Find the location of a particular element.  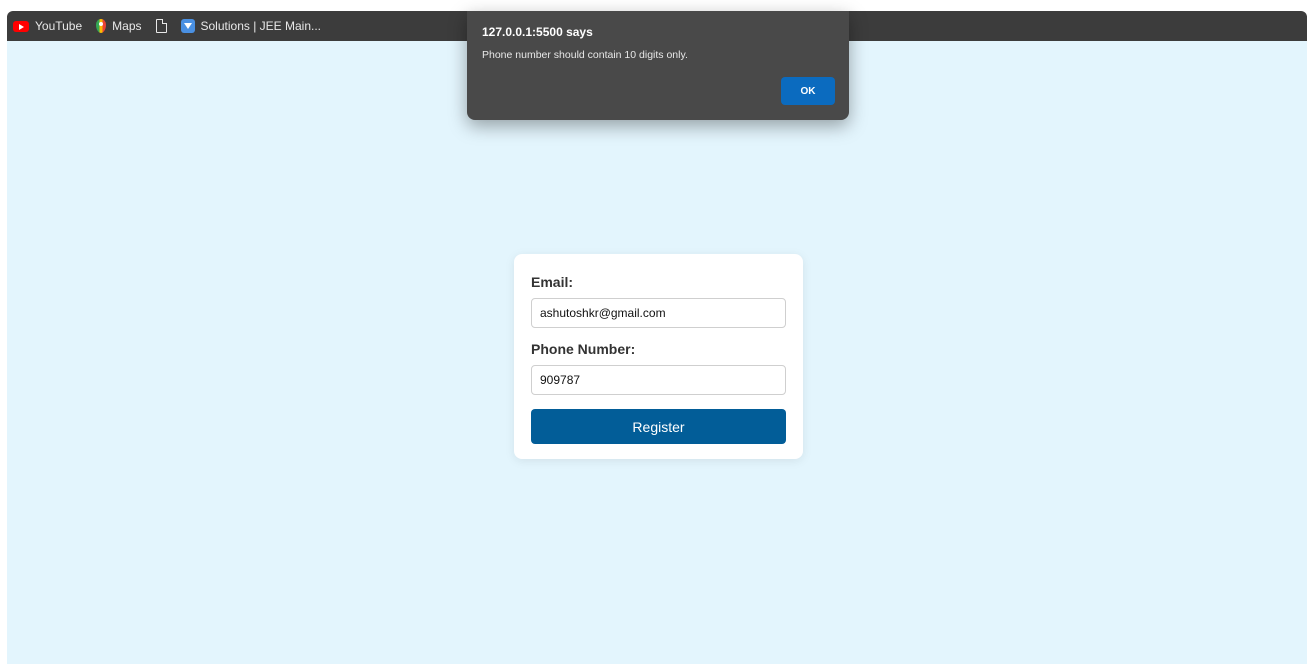

email-field is located at coordinates (658, 313).